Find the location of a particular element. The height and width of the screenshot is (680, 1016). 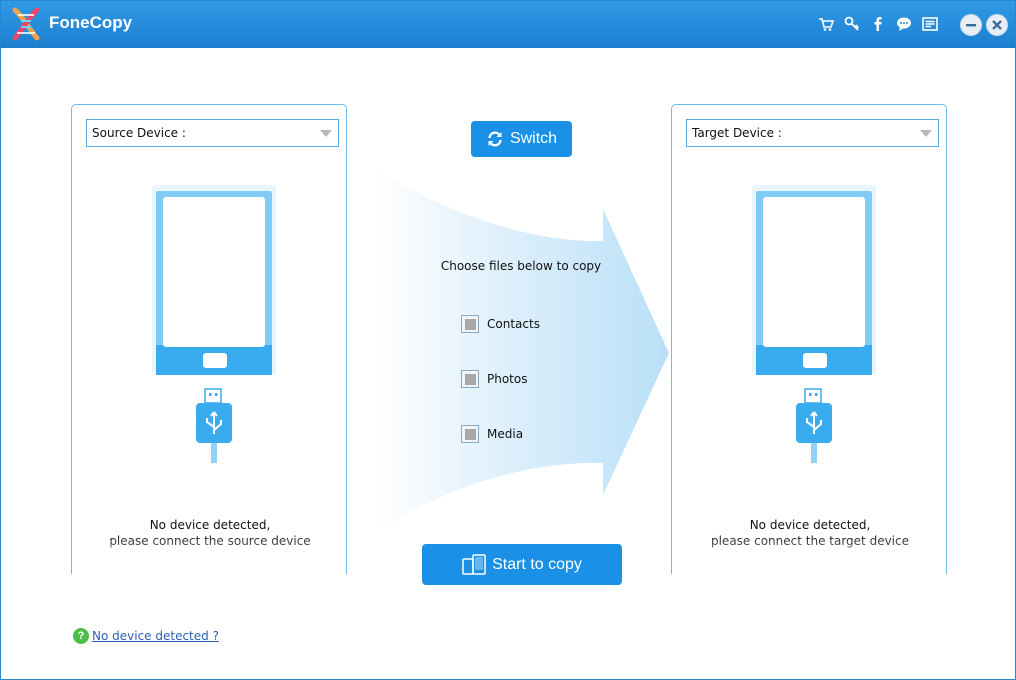

target-status-line2: please connect the target device is located at coordinates (809, 541).